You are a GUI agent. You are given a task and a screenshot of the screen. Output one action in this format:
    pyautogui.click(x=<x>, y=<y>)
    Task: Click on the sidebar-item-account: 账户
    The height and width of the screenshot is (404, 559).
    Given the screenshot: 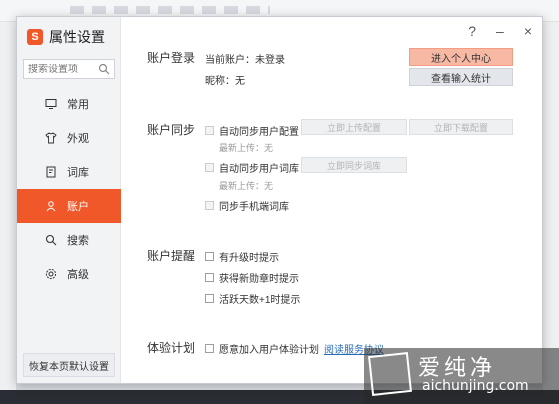 What is the action you would take?
    pyautogui.click(x=69, y=206)
    